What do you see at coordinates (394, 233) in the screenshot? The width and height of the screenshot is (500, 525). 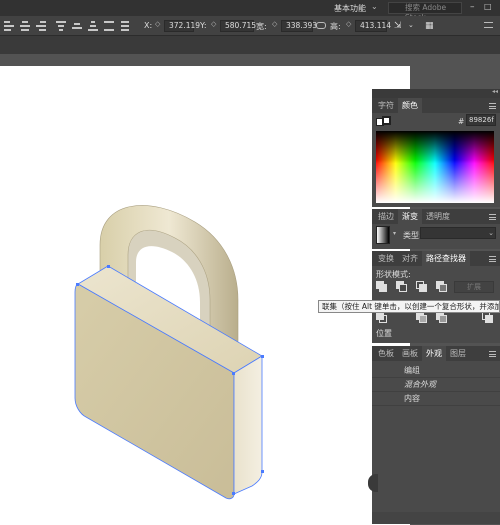 I see `chevron-down-icon: ▾` at bounding box center [394, 233].